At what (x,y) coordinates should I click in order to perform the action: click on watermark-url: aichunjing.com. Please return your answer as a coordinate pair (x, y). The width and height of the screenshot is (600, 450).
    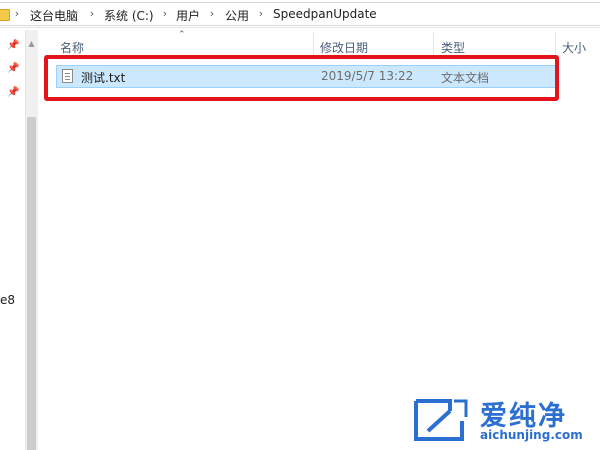
    Looking at the image, I should click on (531, 435).